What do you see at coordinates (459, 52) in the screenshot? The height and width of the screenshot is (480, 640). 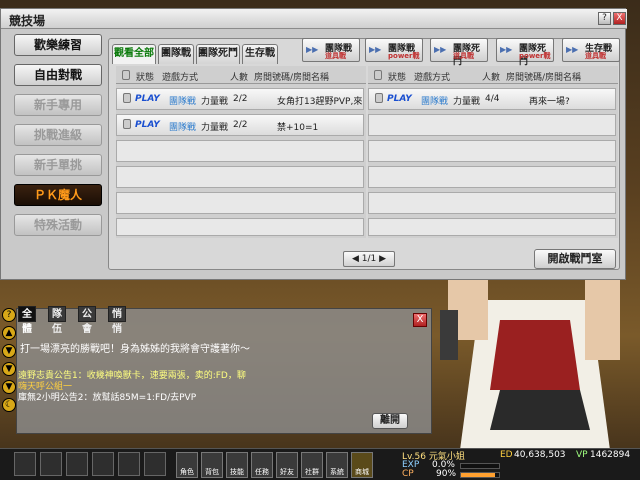 I see `mode-btn-2: ▶▶ 團隊死鬥 道具戰` at bounding box center [459, 52].